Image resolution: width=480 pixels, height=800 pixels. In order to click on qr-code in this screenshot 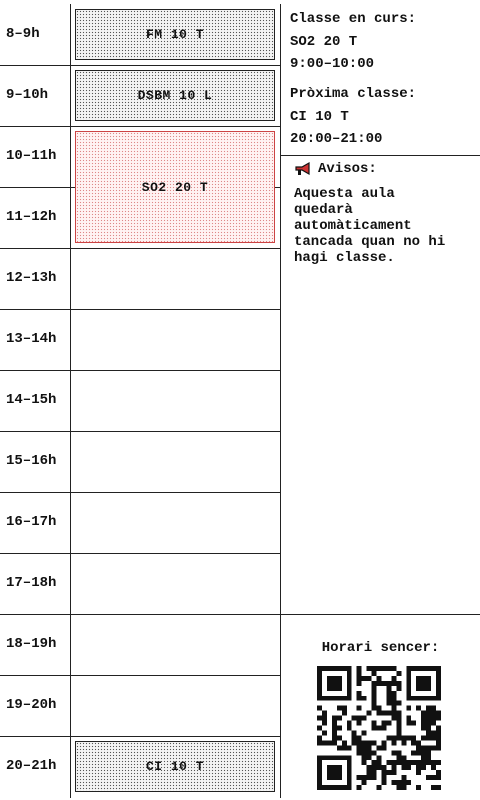, I will do `click(379, 728)`.